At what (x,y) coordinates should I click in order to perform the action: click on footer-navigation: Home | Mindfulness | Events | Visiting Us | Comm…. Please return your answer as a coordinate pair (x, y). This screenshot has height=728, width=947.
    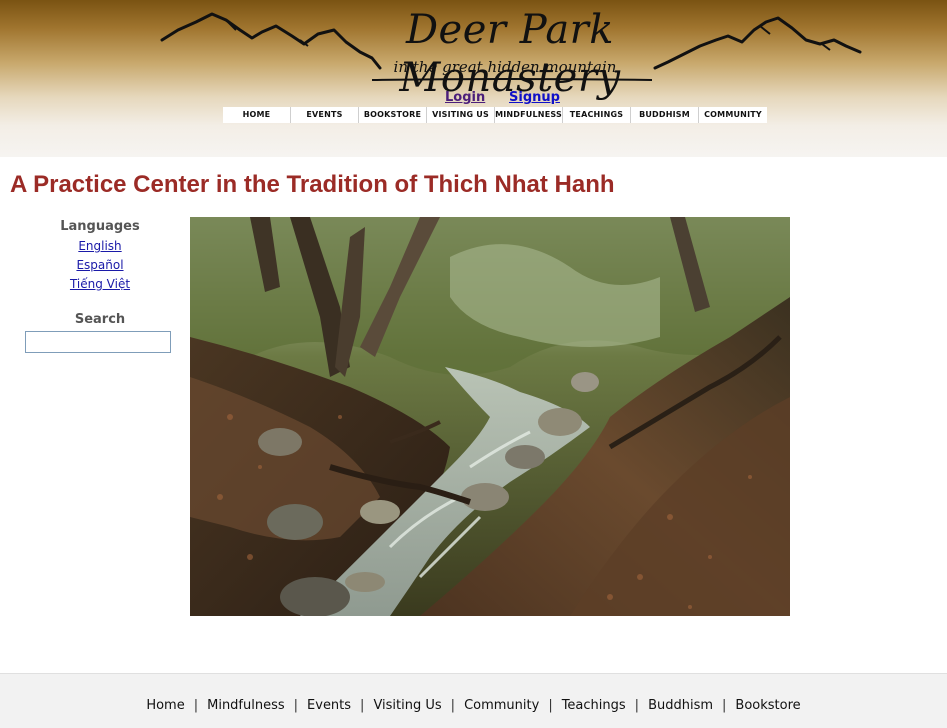
    Looking at the image, I should click on (473, 705).